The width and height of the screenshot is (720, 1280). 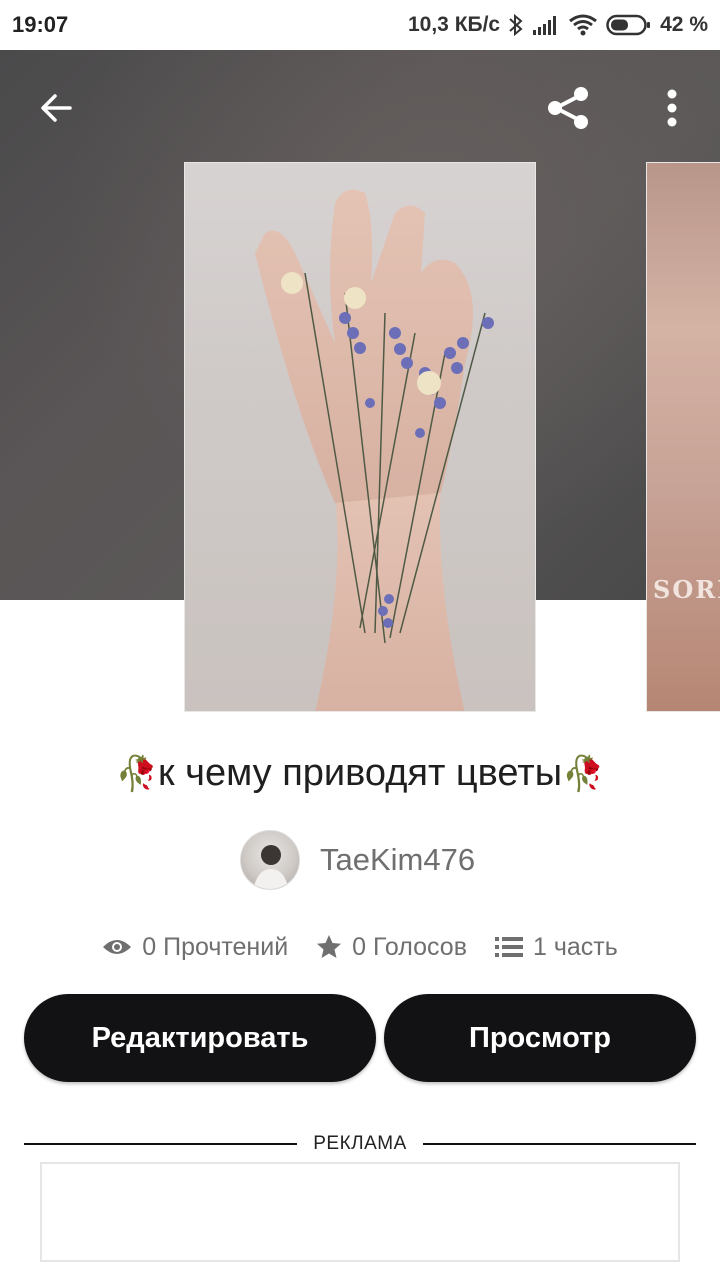 I want to click on votes-stat: 0 Голосов, so click(x=391, y=947).